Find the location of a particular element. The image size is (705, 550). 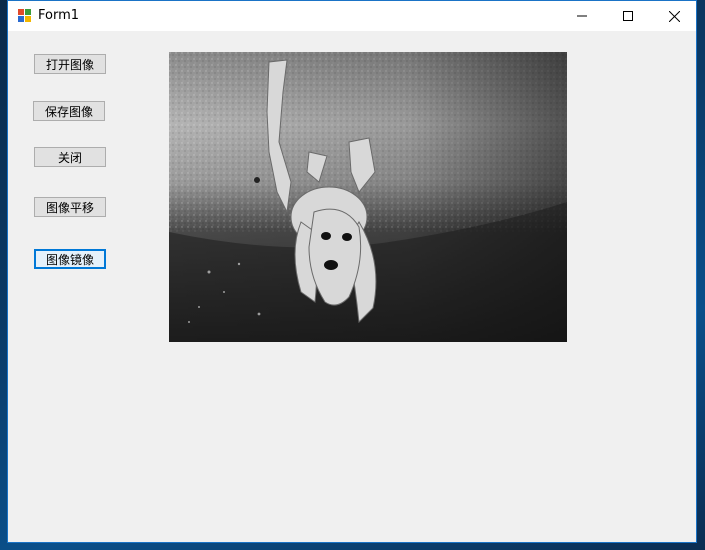

window-title: Form1 is located at coordinates (59, 15).